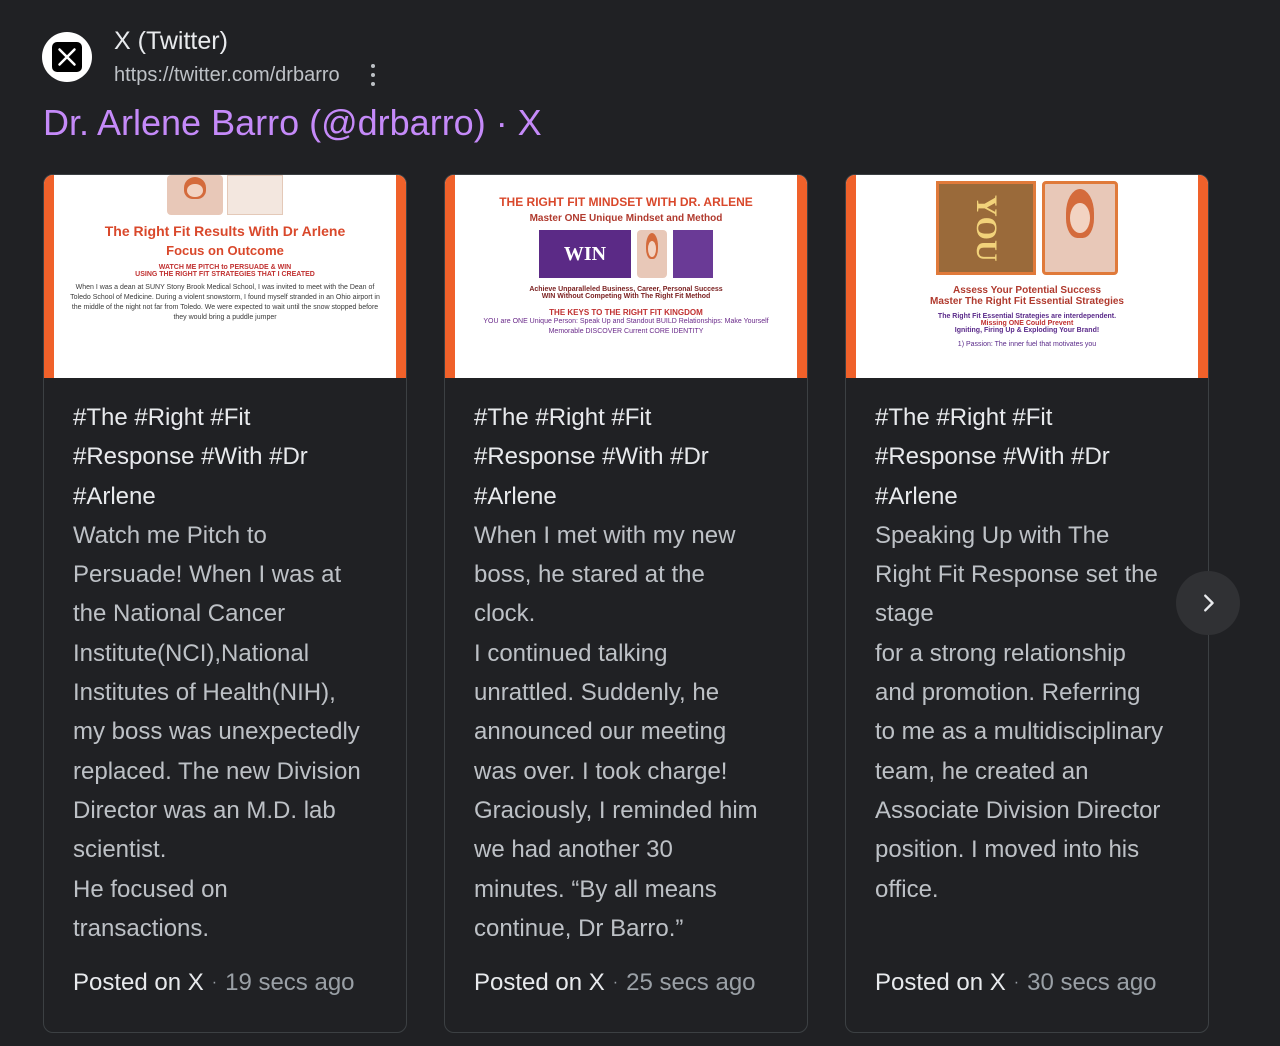  I want to click on posted-time: 25 secs ago, so click(691, 982).